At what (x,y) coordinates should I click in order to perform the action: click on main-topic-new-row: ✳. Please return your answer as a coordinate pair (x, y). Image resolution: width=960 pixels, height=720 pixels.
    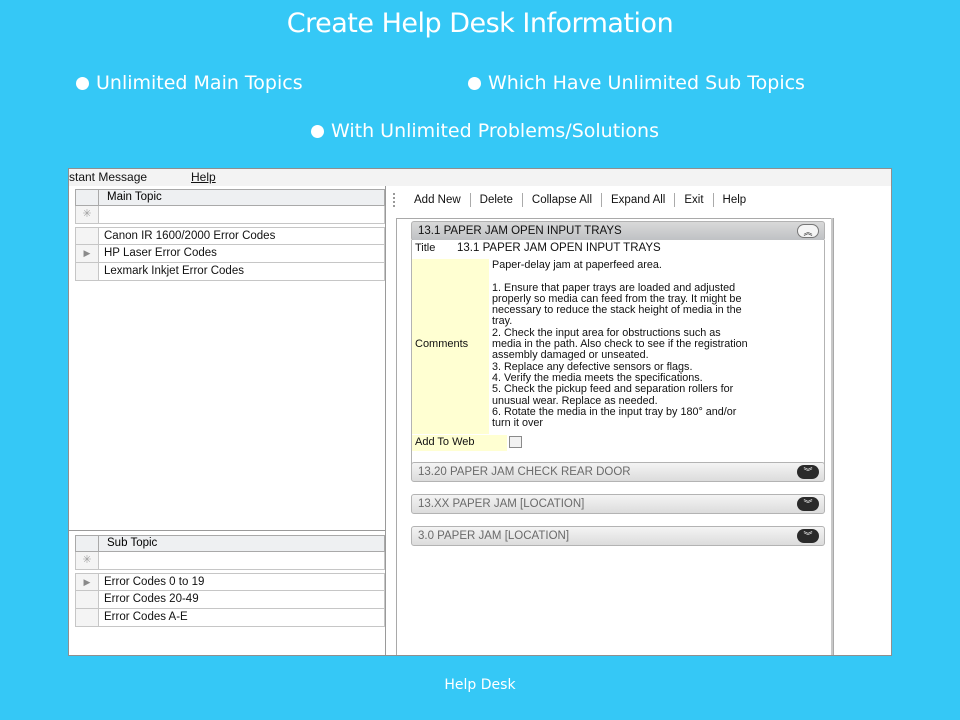
    Looking at the image, I should click on (230, 215).